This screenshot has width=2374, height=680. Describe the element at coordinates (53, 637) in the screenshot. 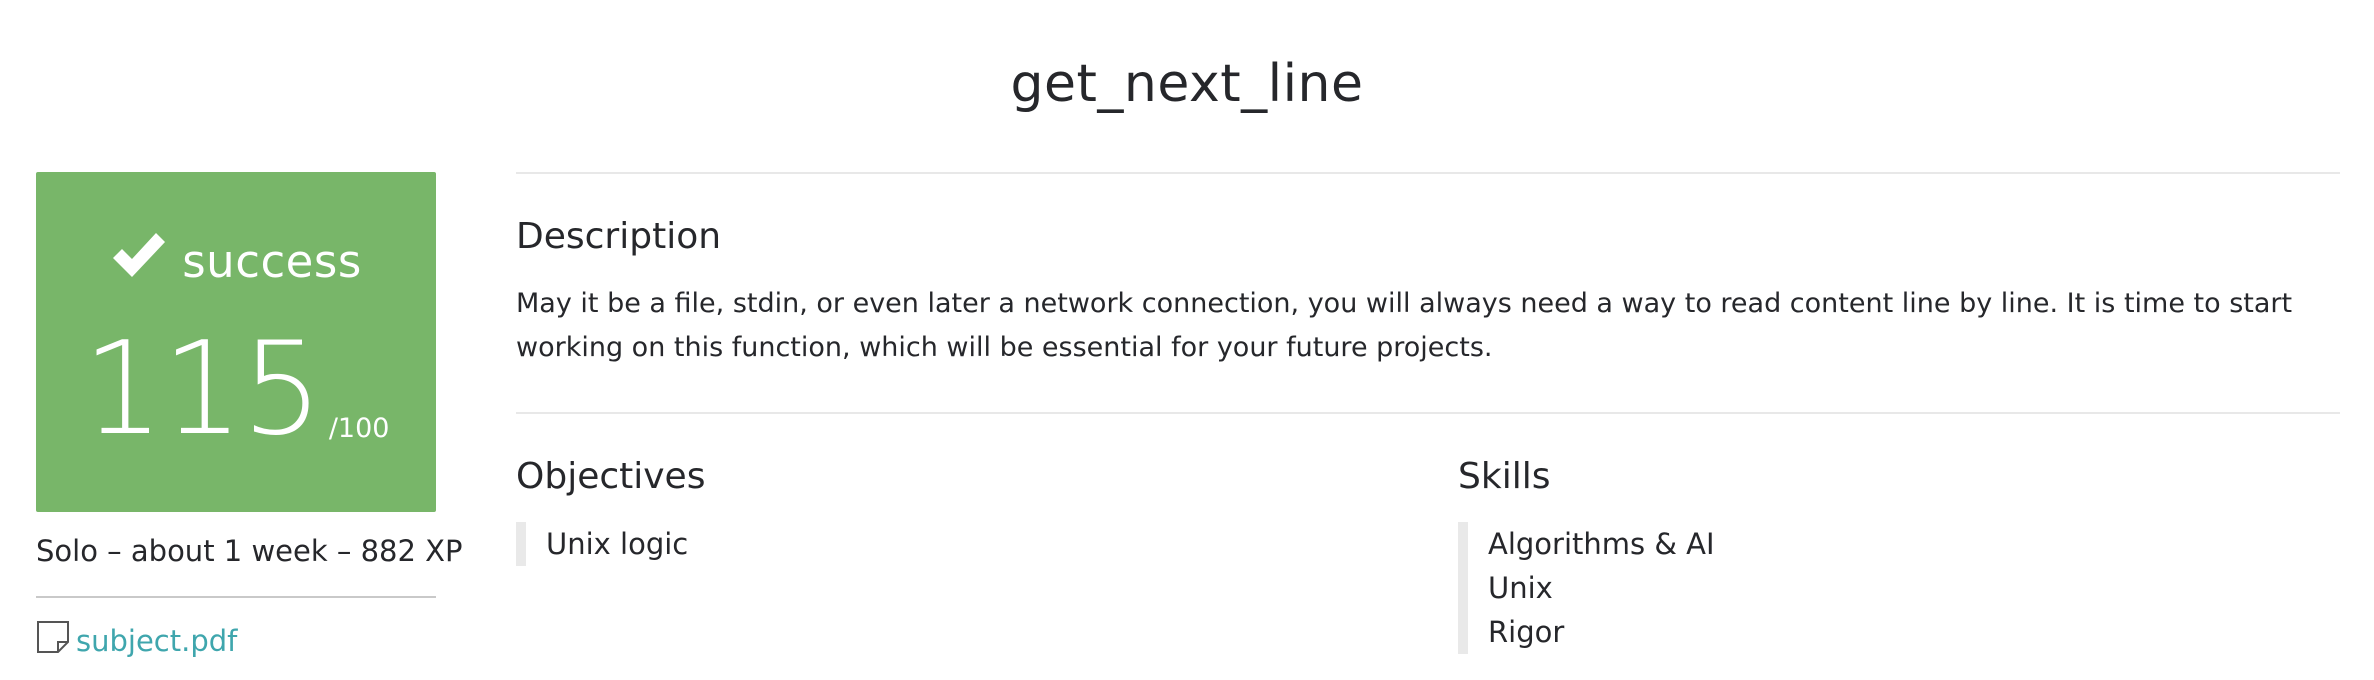

I see `document-icon` at that location.